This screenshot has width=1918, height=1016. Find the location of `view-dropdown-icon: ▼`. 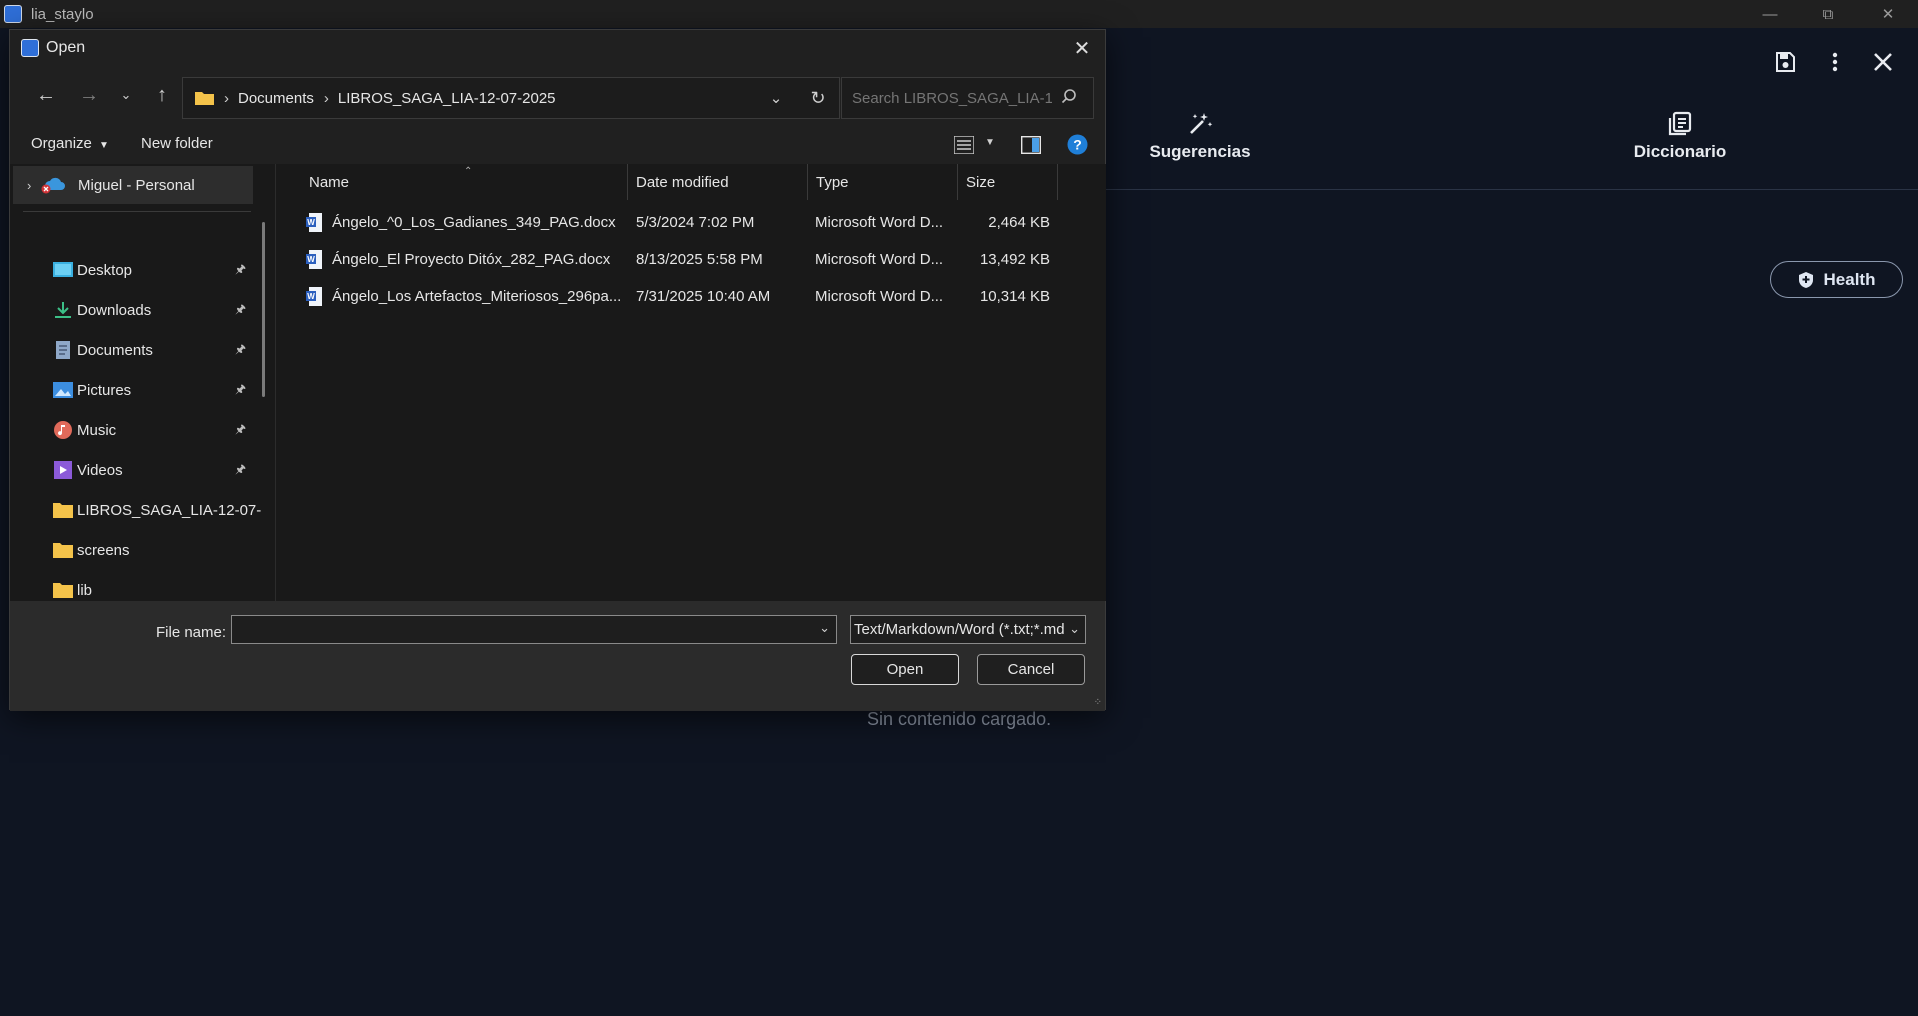

view-dropdown-icon: ▼ is located at coordinates (990, 142).